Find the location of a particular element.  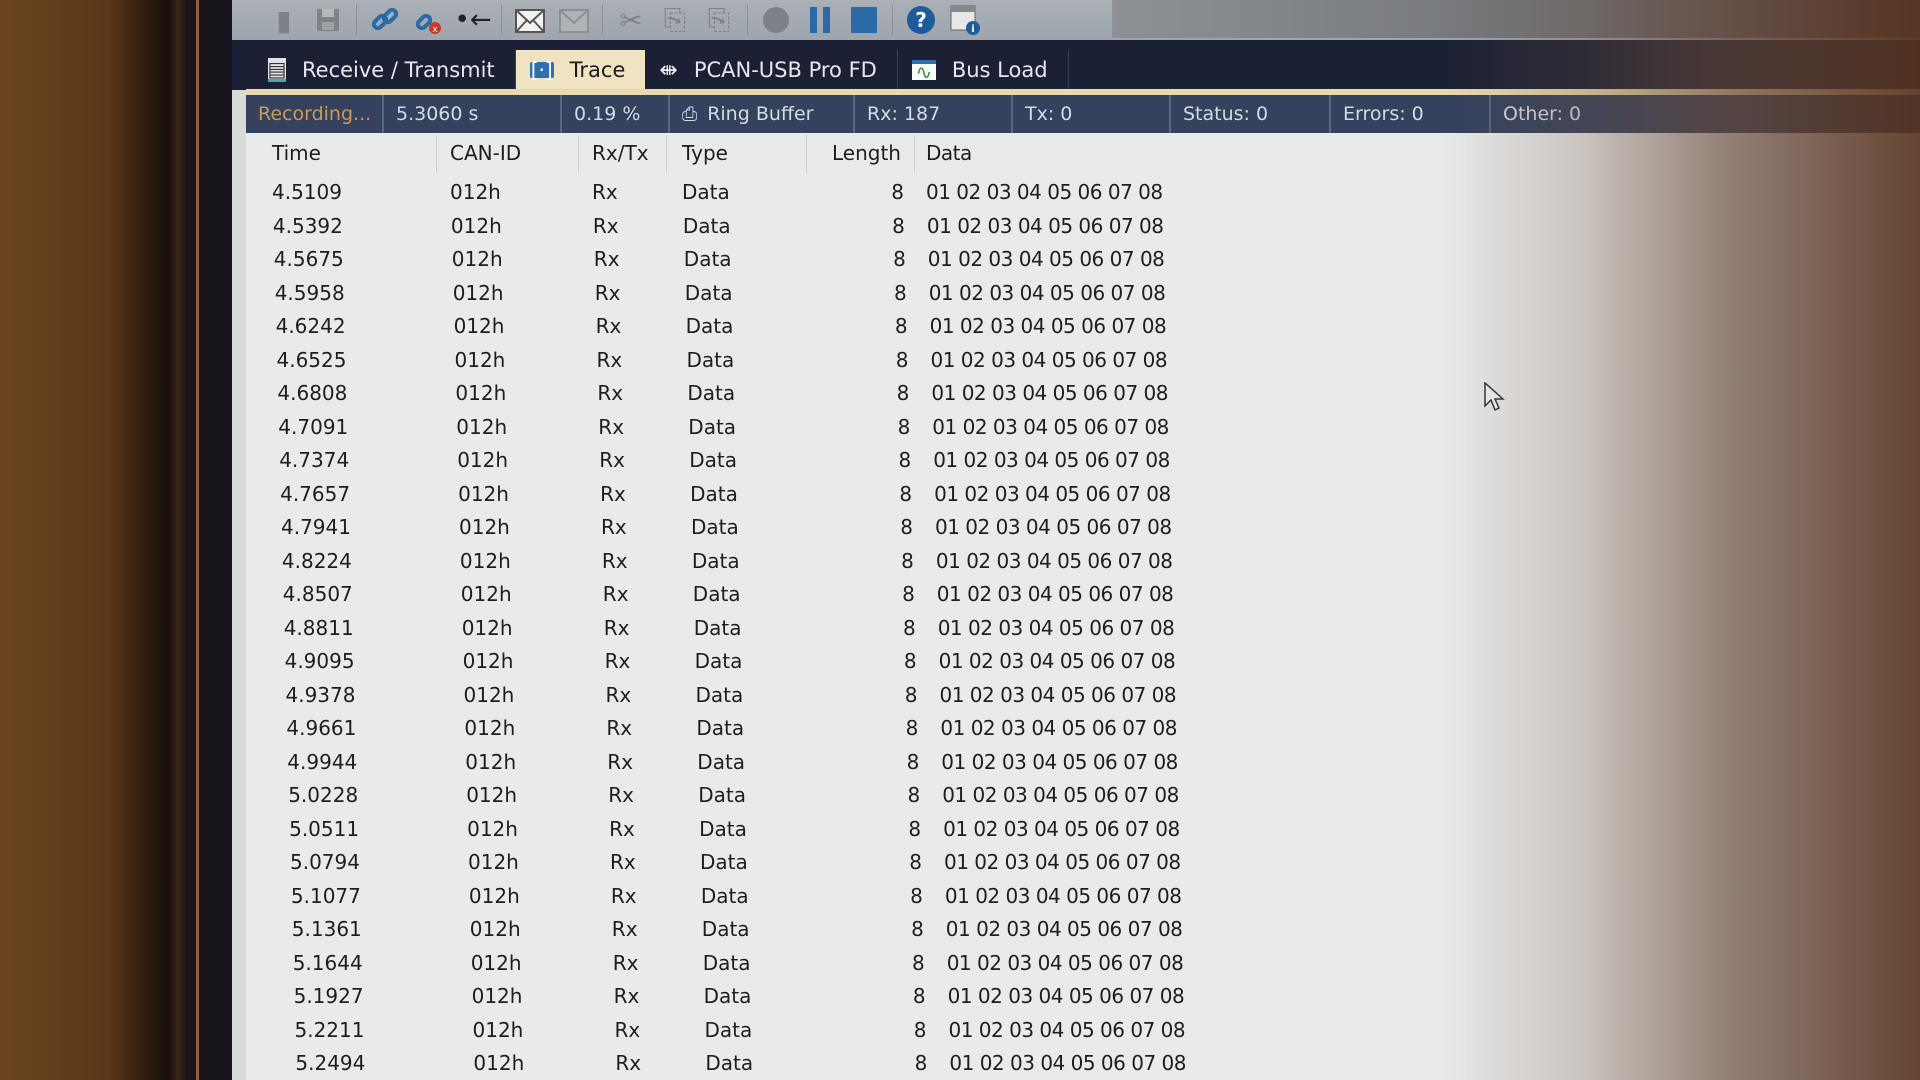

table-row: 4.5675 012h Rx Data 8 01 02 03 04 05 06 07 08 is located at coordinates (1084, 260).